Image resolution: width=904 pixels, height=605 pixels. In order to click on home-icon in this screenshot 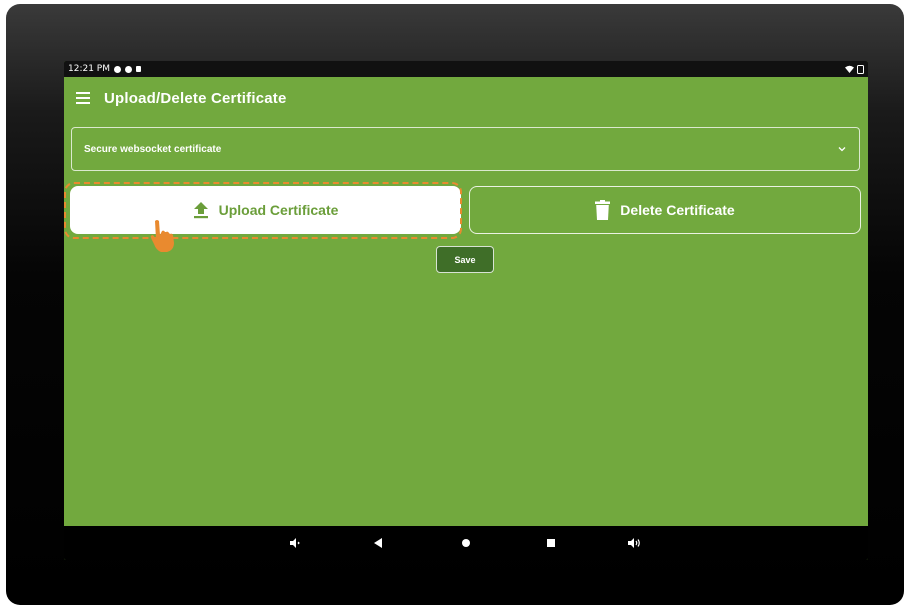, I will do `click(466, 543)`.